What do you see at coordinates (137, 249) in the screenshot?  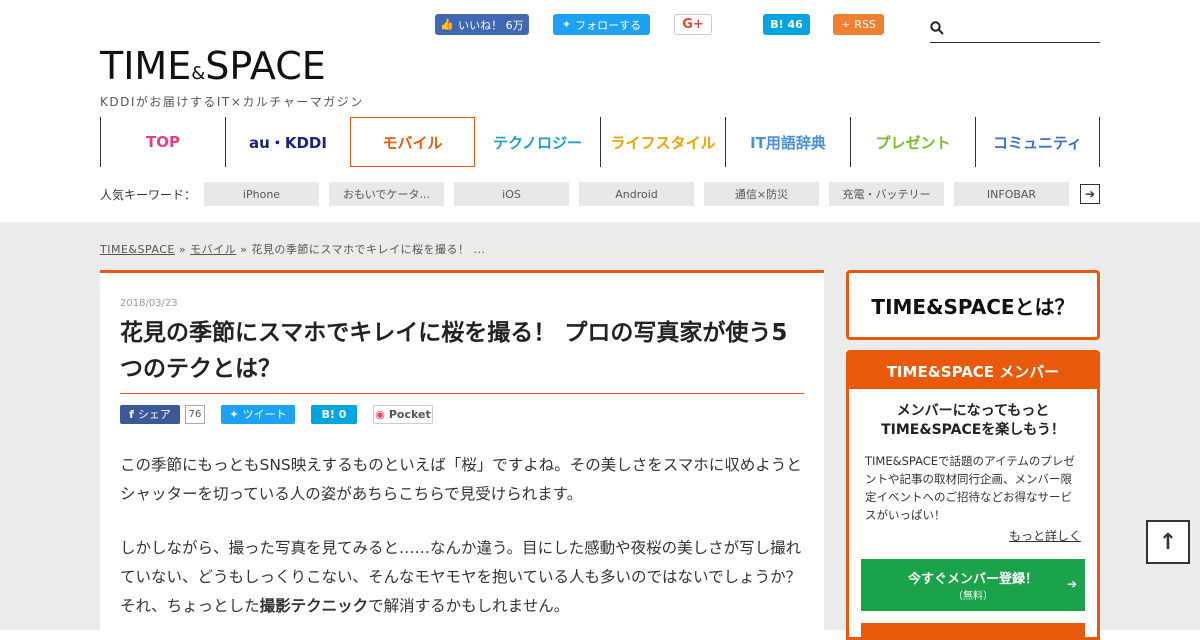 I see `breadcrumb-home: TIME&SPACE` at bounding box center [137, 249].